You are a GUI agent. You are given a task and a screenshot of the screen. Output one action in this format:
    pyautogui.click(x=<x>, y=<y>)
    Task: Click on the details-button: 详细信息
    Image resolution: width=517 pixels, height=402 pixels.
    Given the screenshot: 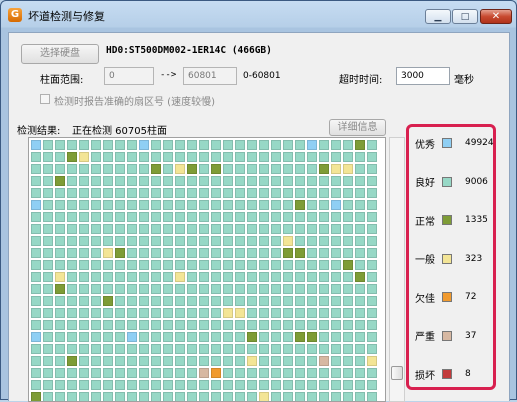 What is the action you would take?
    pyautogui.click(x=357, y=127)
    